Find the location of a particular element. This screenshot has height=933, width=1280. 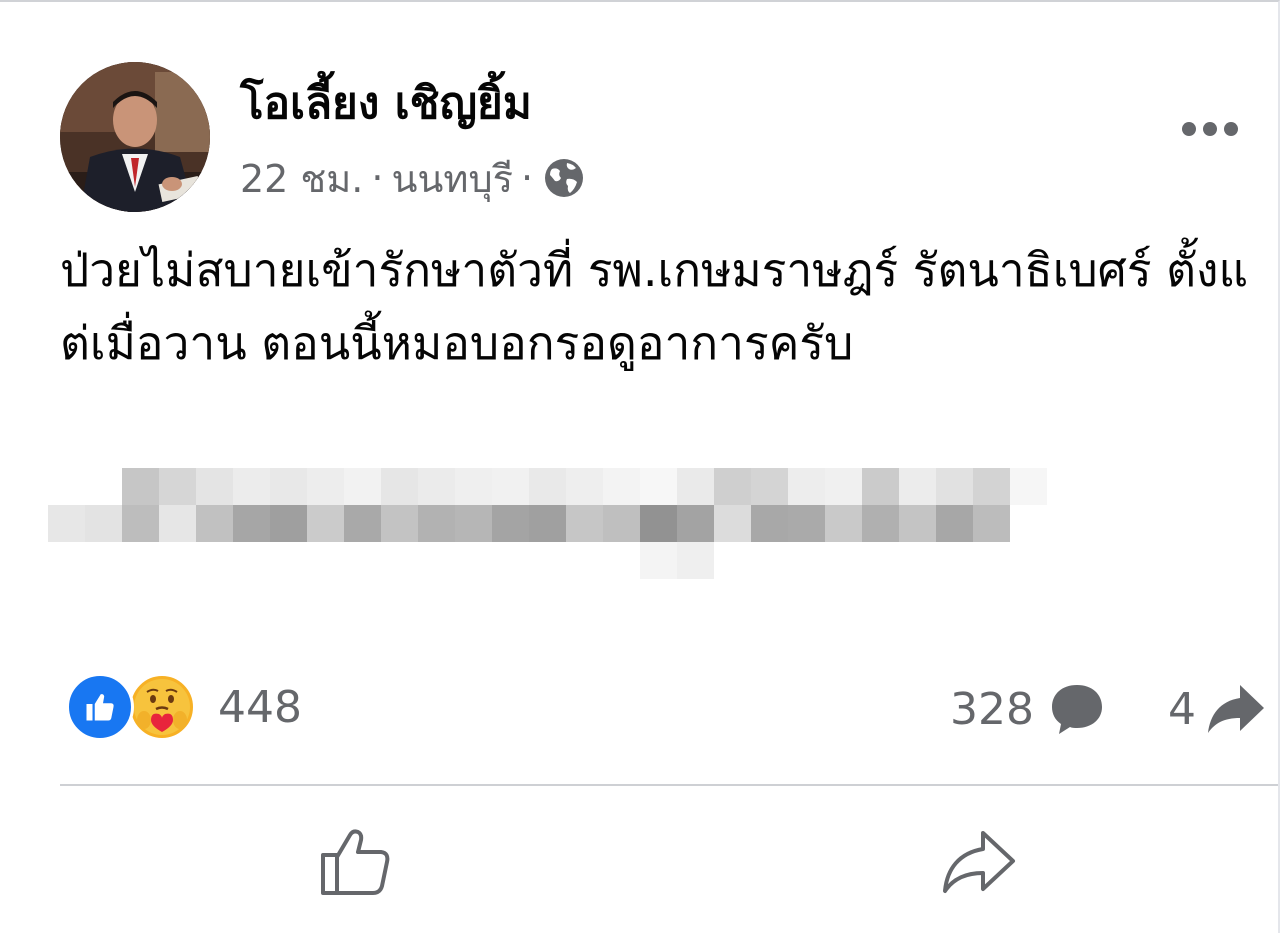

care-reaction-icon is located at coordinates (162, 707).